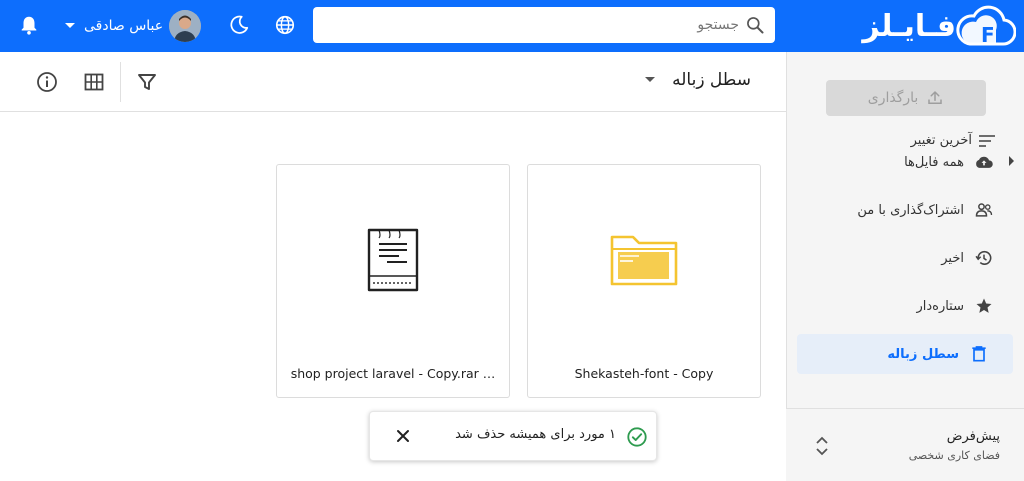 The width and height of the screenshot is (1024, 481). I want to click on sidebar-item-label: ستاره‌دار, so click(940, 306).